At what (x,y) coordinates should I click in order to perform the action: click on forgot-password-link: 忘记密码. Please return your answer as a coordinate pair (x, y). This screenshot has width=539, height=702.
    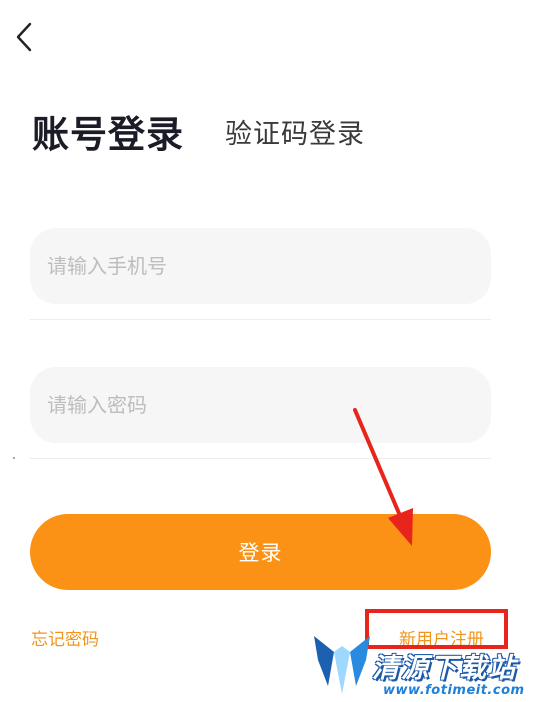
    Looking at the image, I should click on (65, 637).